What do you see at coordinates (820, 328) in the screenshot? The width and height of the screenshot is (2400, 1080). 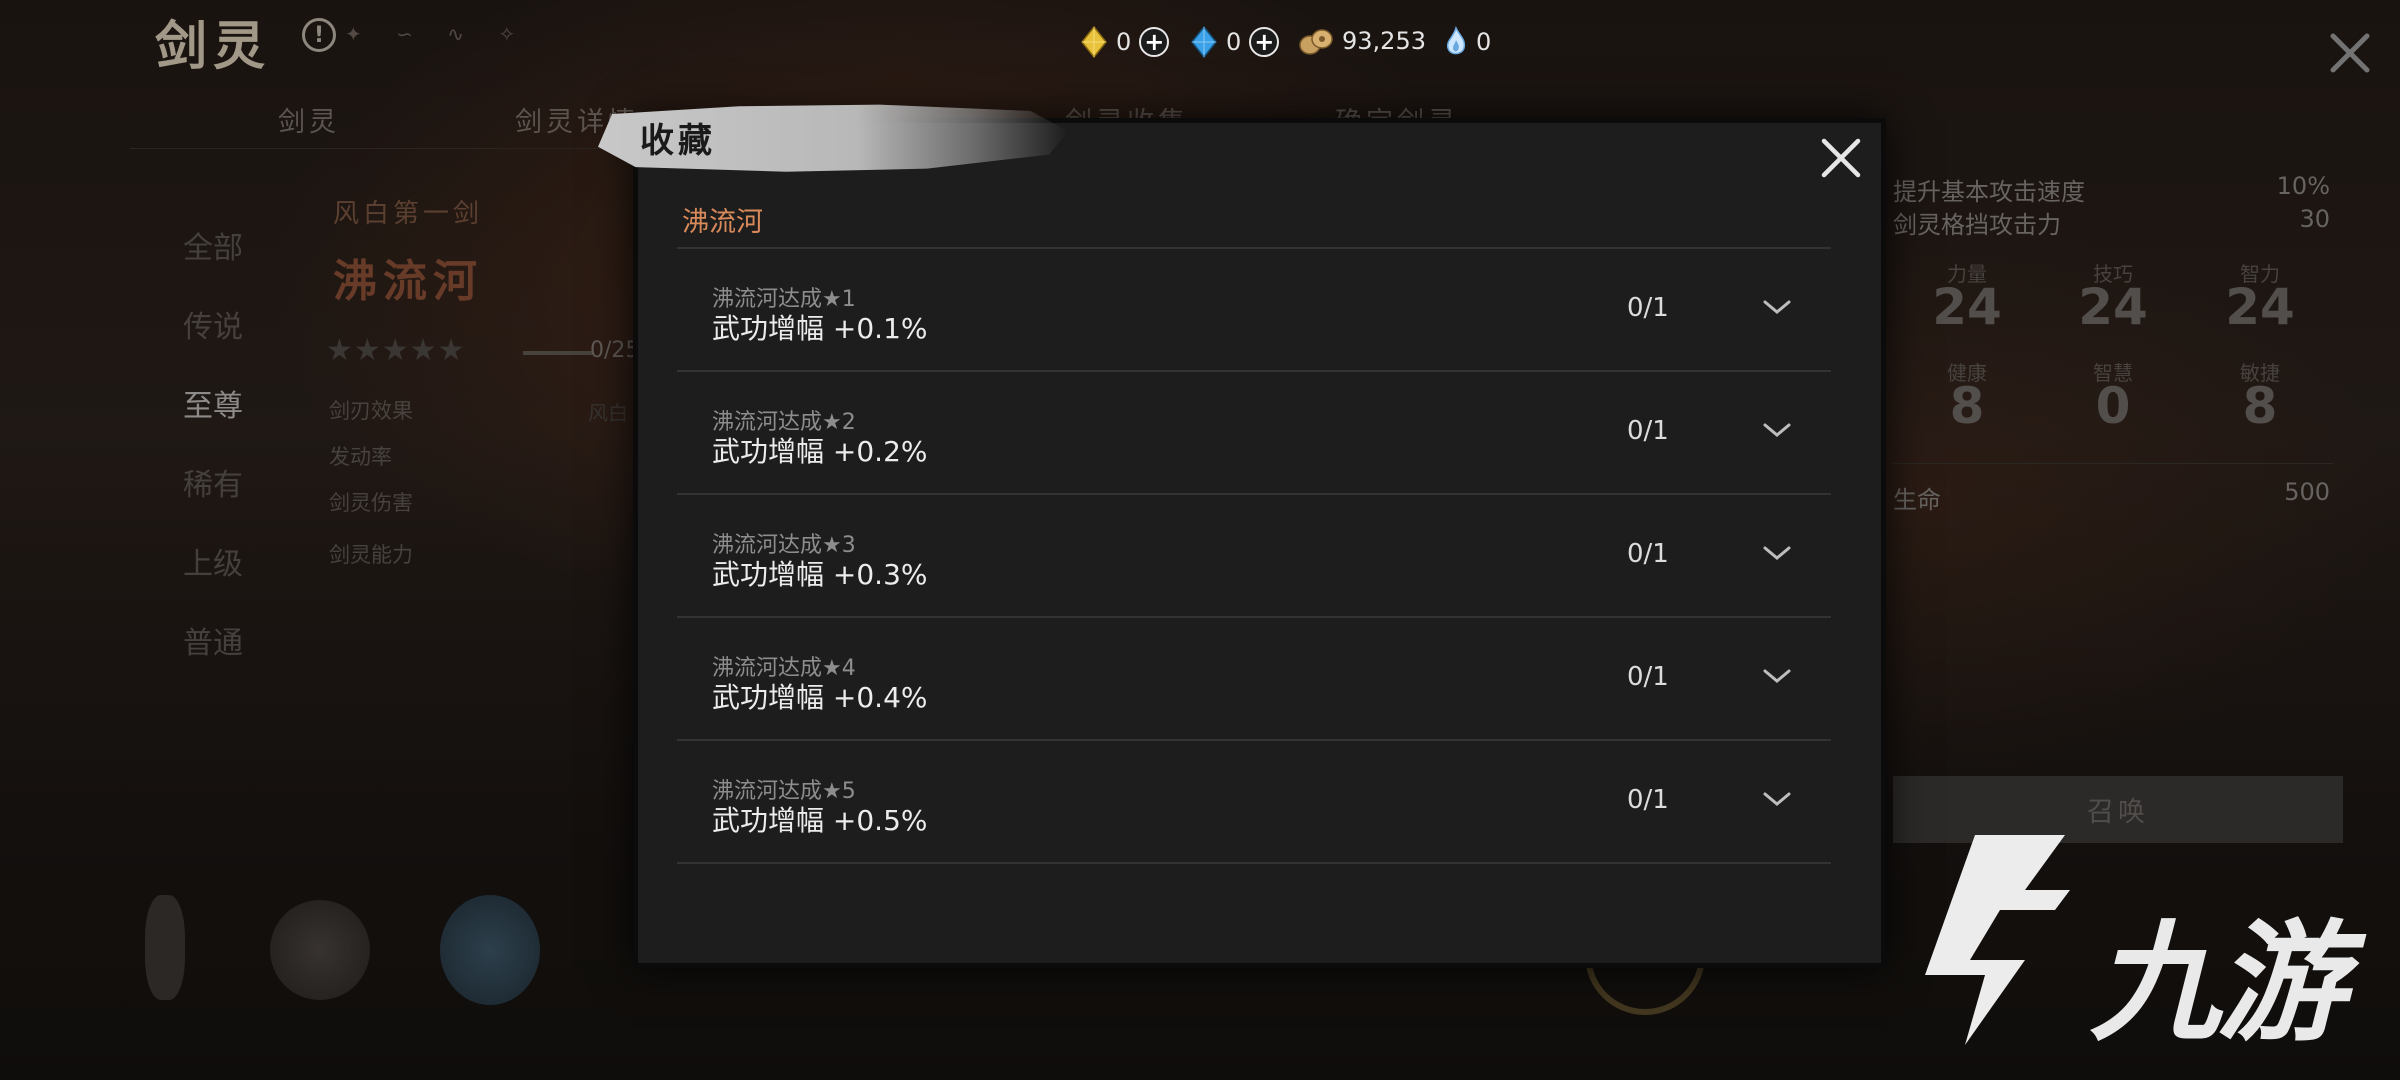 I see `row-reward: 武功增幅 +0.1%` at bounding box center [820, 328].